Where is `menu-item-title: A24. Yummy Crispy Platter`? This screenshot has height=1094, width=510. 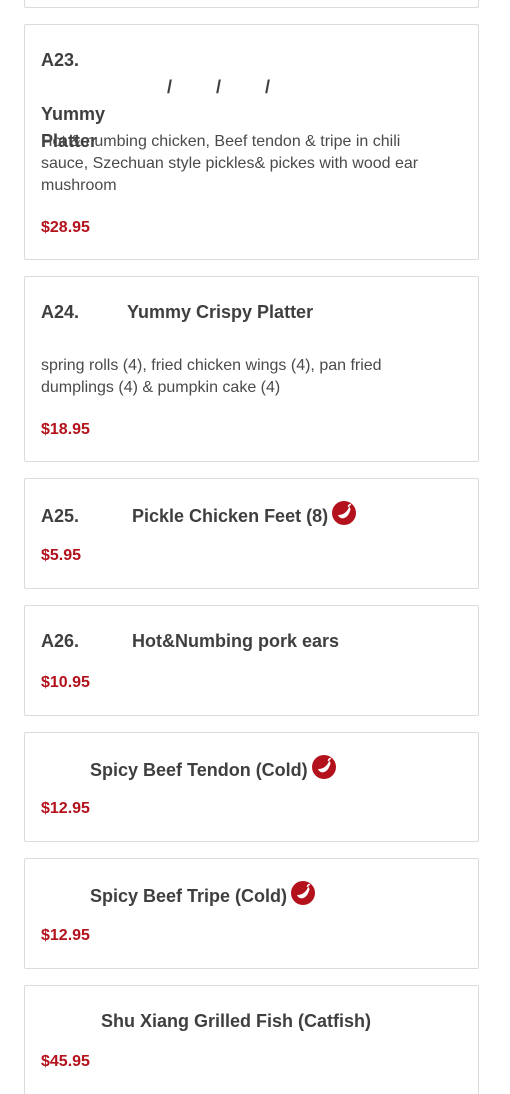
menu-item-title: A24. Yummy Crispy Platter is located at coordinates (229, 312).